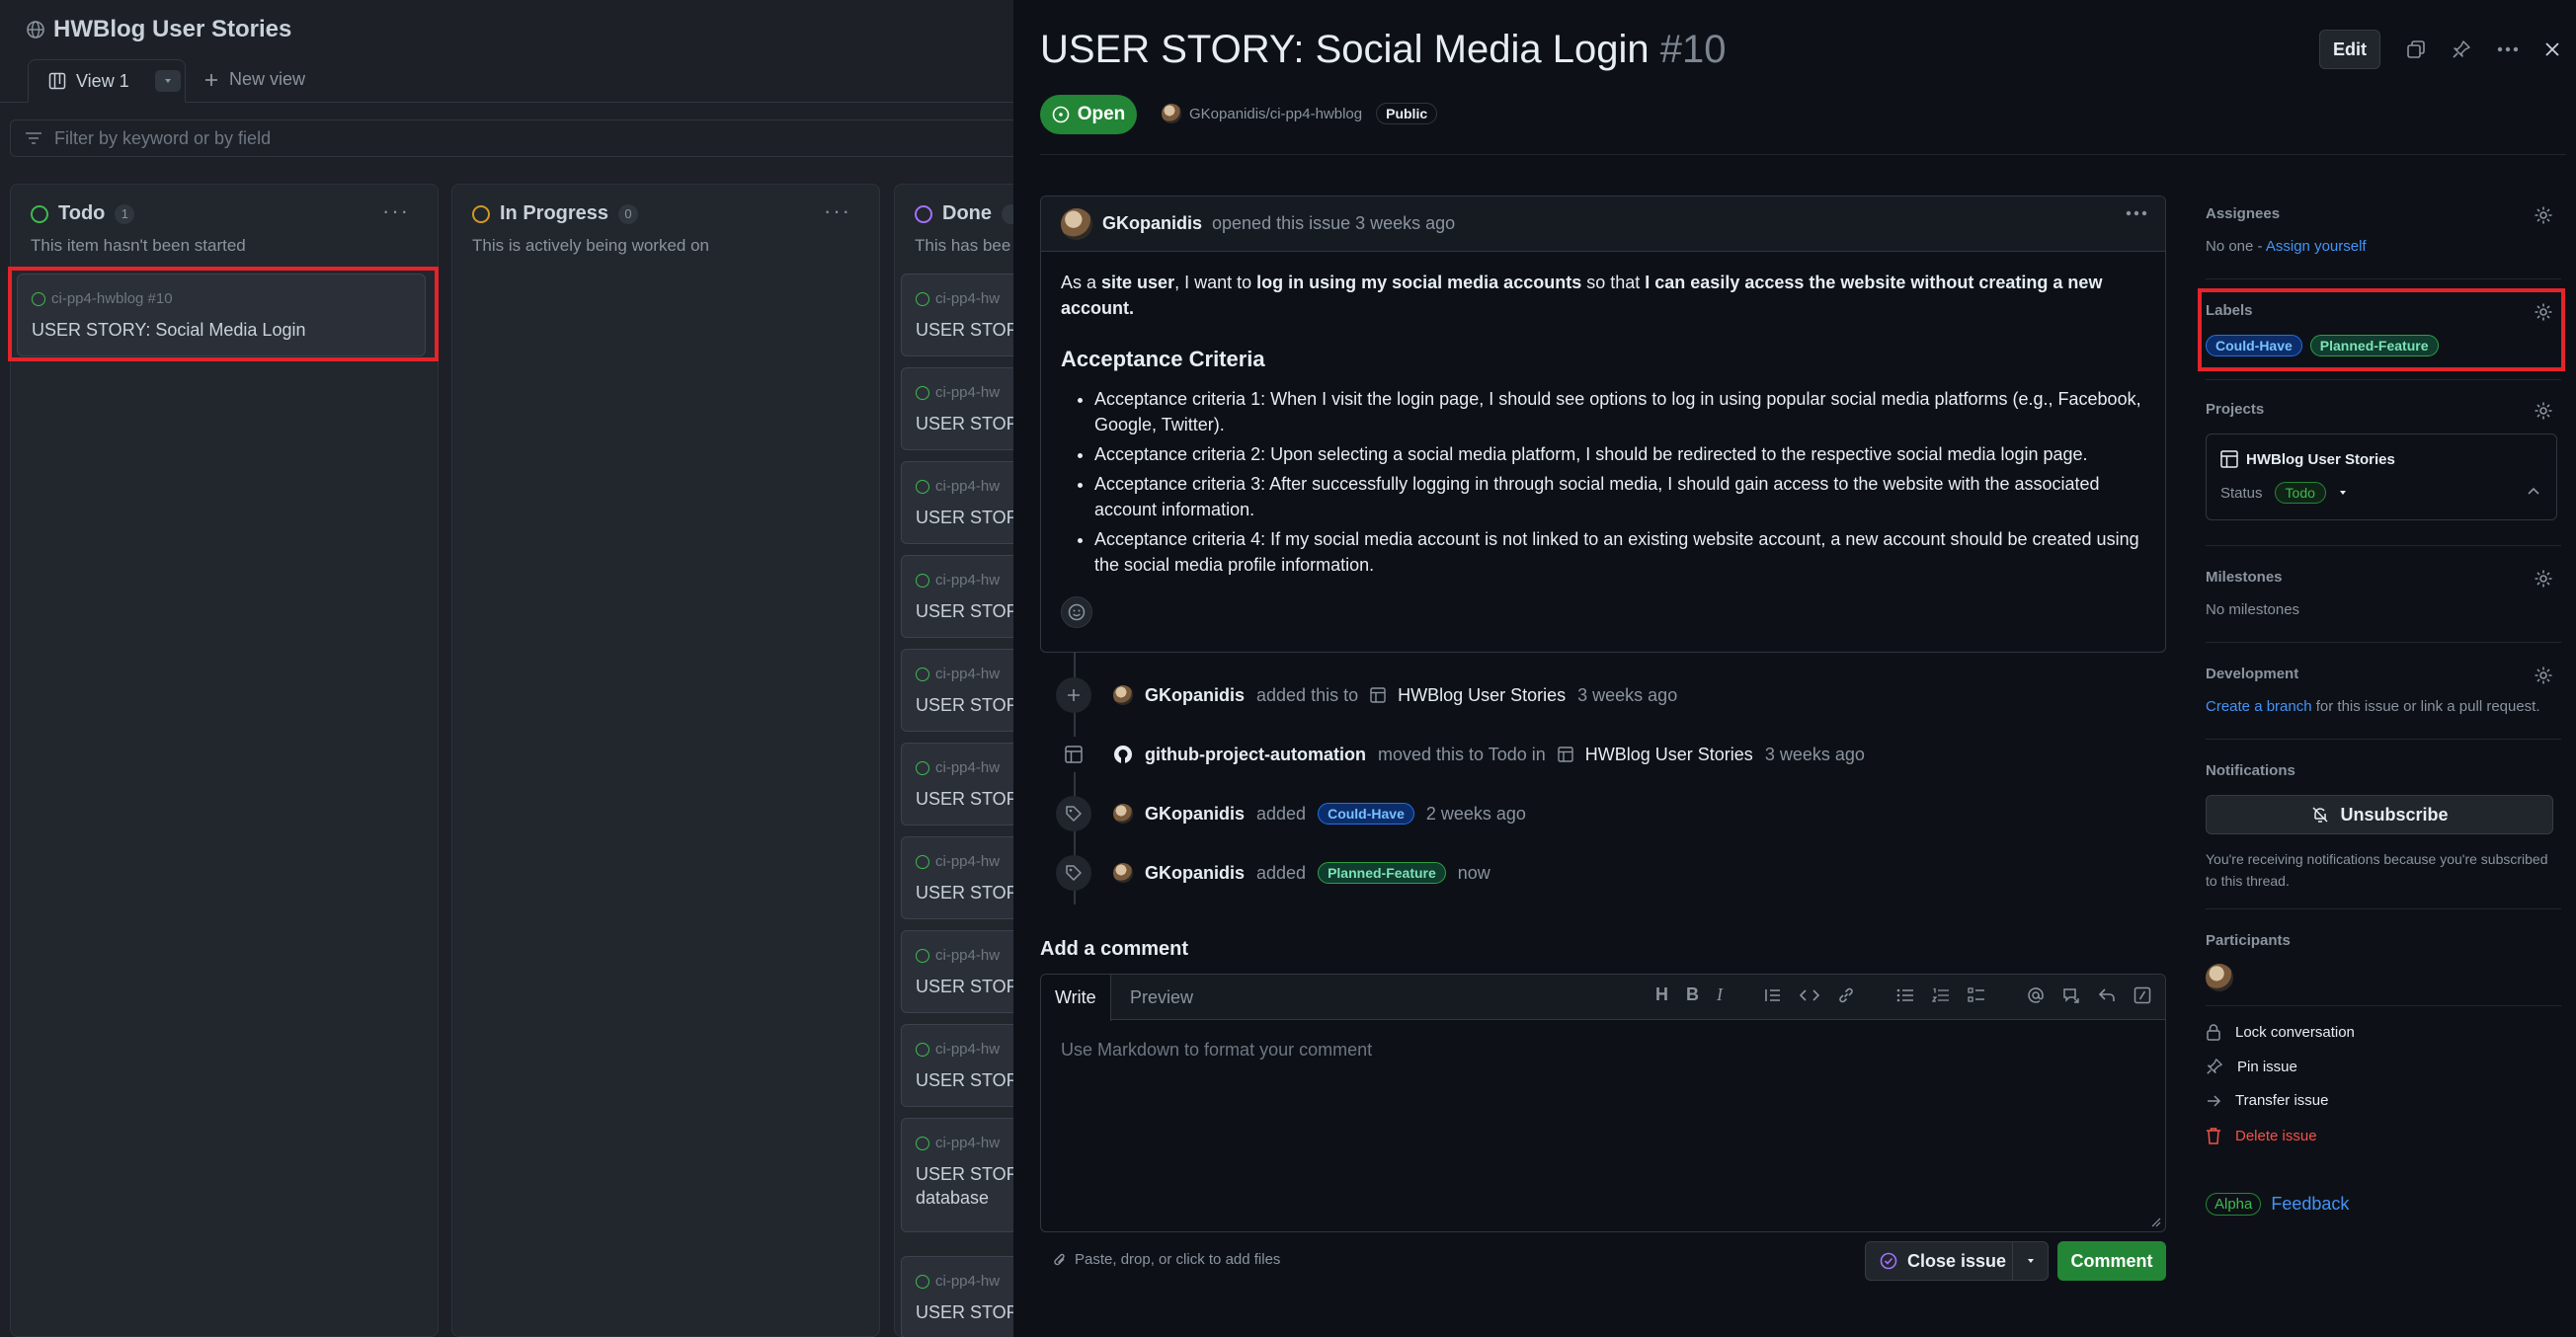 The height and width of the screenshot is (1337, 2576). I want to click on comment-input: Use Markdown to format your comment, so click(1216, 1050).